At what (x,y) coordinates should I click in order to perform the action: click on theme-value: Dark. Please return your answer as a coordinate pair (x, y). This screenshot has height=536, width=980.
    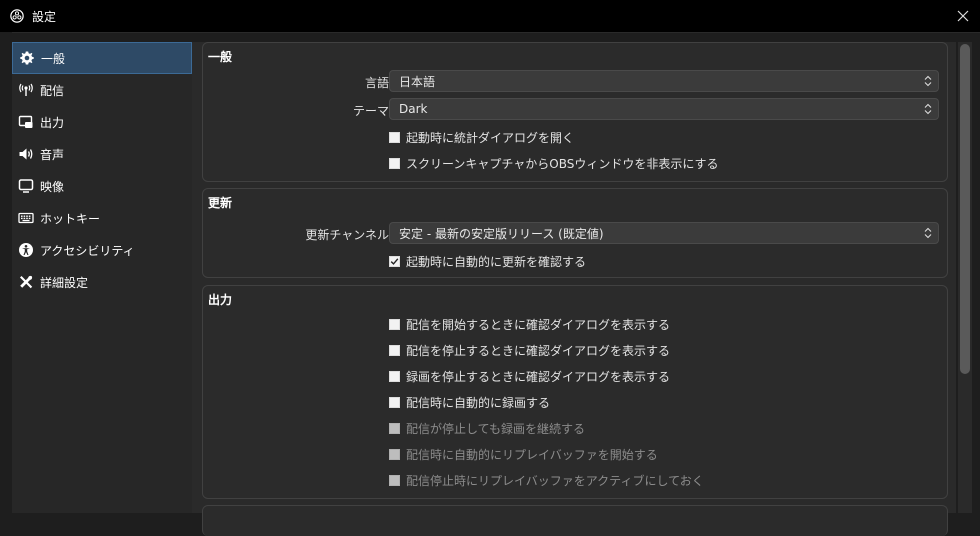
    Looking at the image, I should click on (413, 109).